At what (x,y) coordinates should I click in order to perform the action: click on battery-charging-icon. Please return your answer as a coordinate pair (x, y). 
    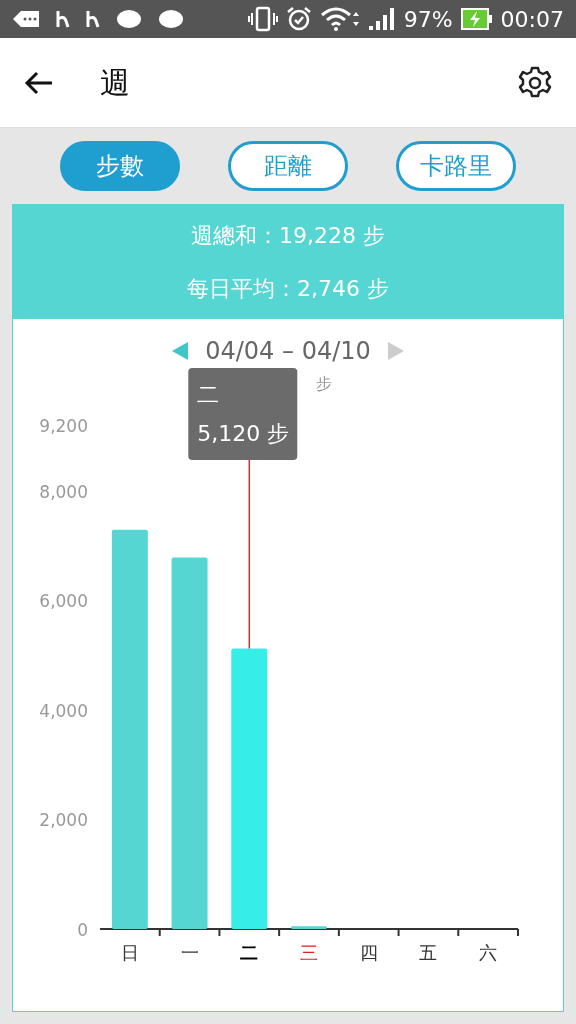
    Looking at the image, I should click on (476, 19).